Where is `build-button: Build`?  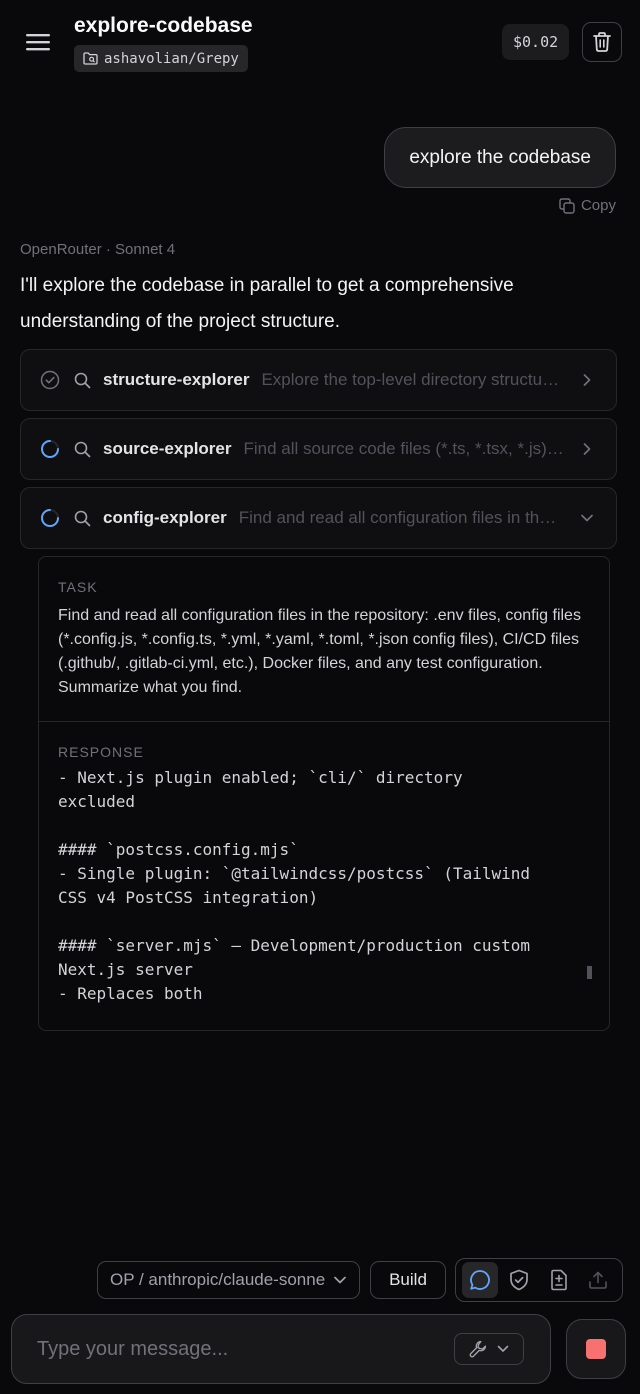 build-button: Build is located at coordinates (408, 1280).